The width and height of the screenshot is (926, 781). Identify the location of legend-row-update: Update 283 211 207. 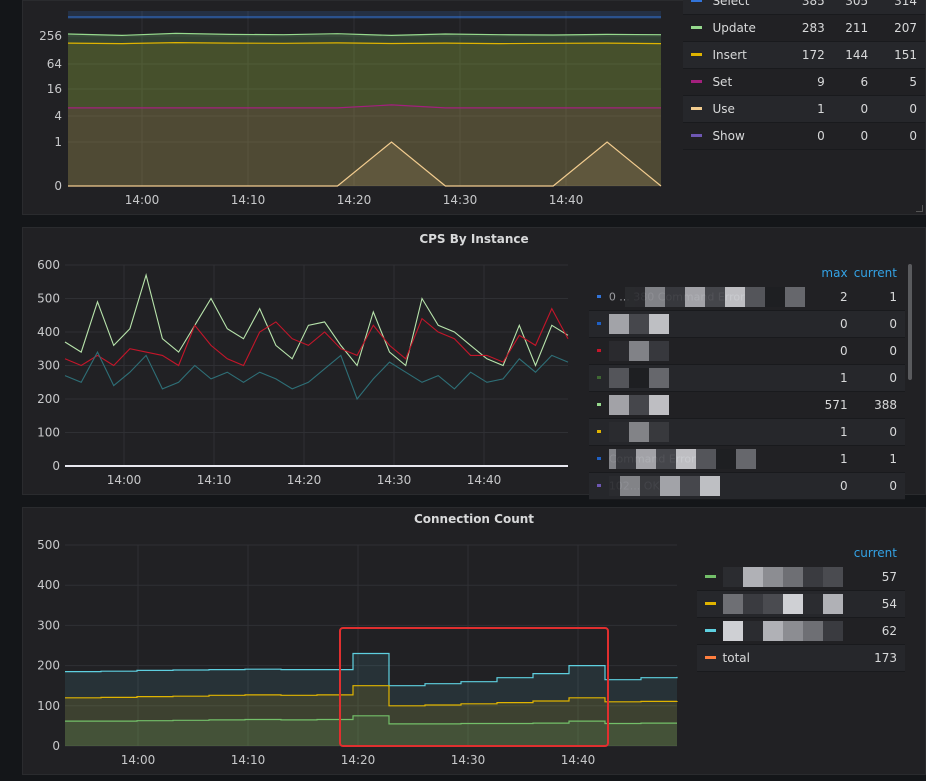
(804, 28).